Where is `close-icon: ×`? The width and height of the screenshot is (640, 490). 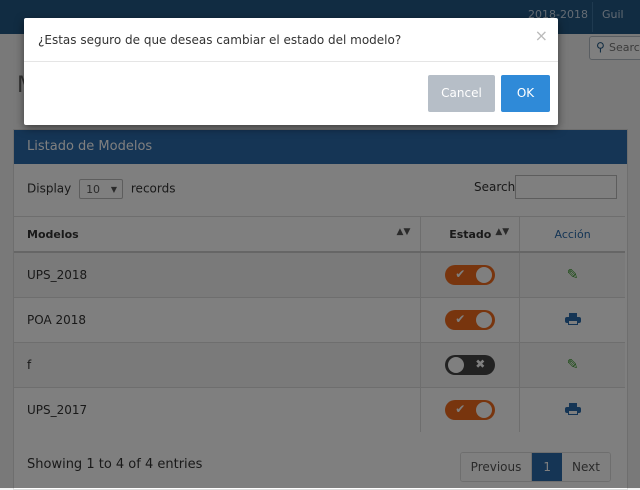 close-icon: × is located at coordinates (541, 35).